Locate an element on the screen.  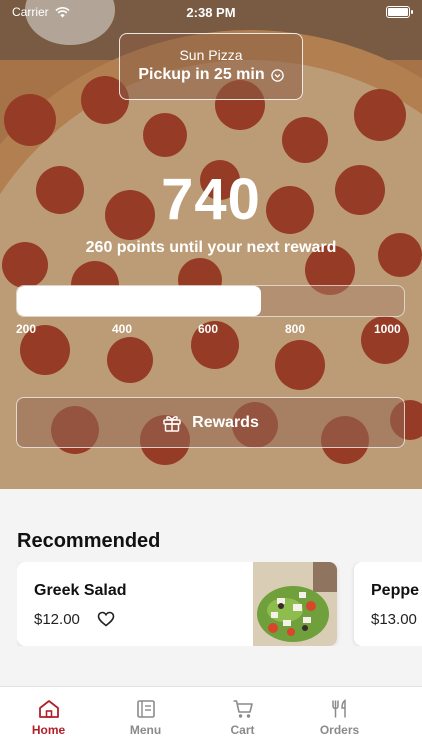
tab-label: Menu is located at coordinates (145, 730).